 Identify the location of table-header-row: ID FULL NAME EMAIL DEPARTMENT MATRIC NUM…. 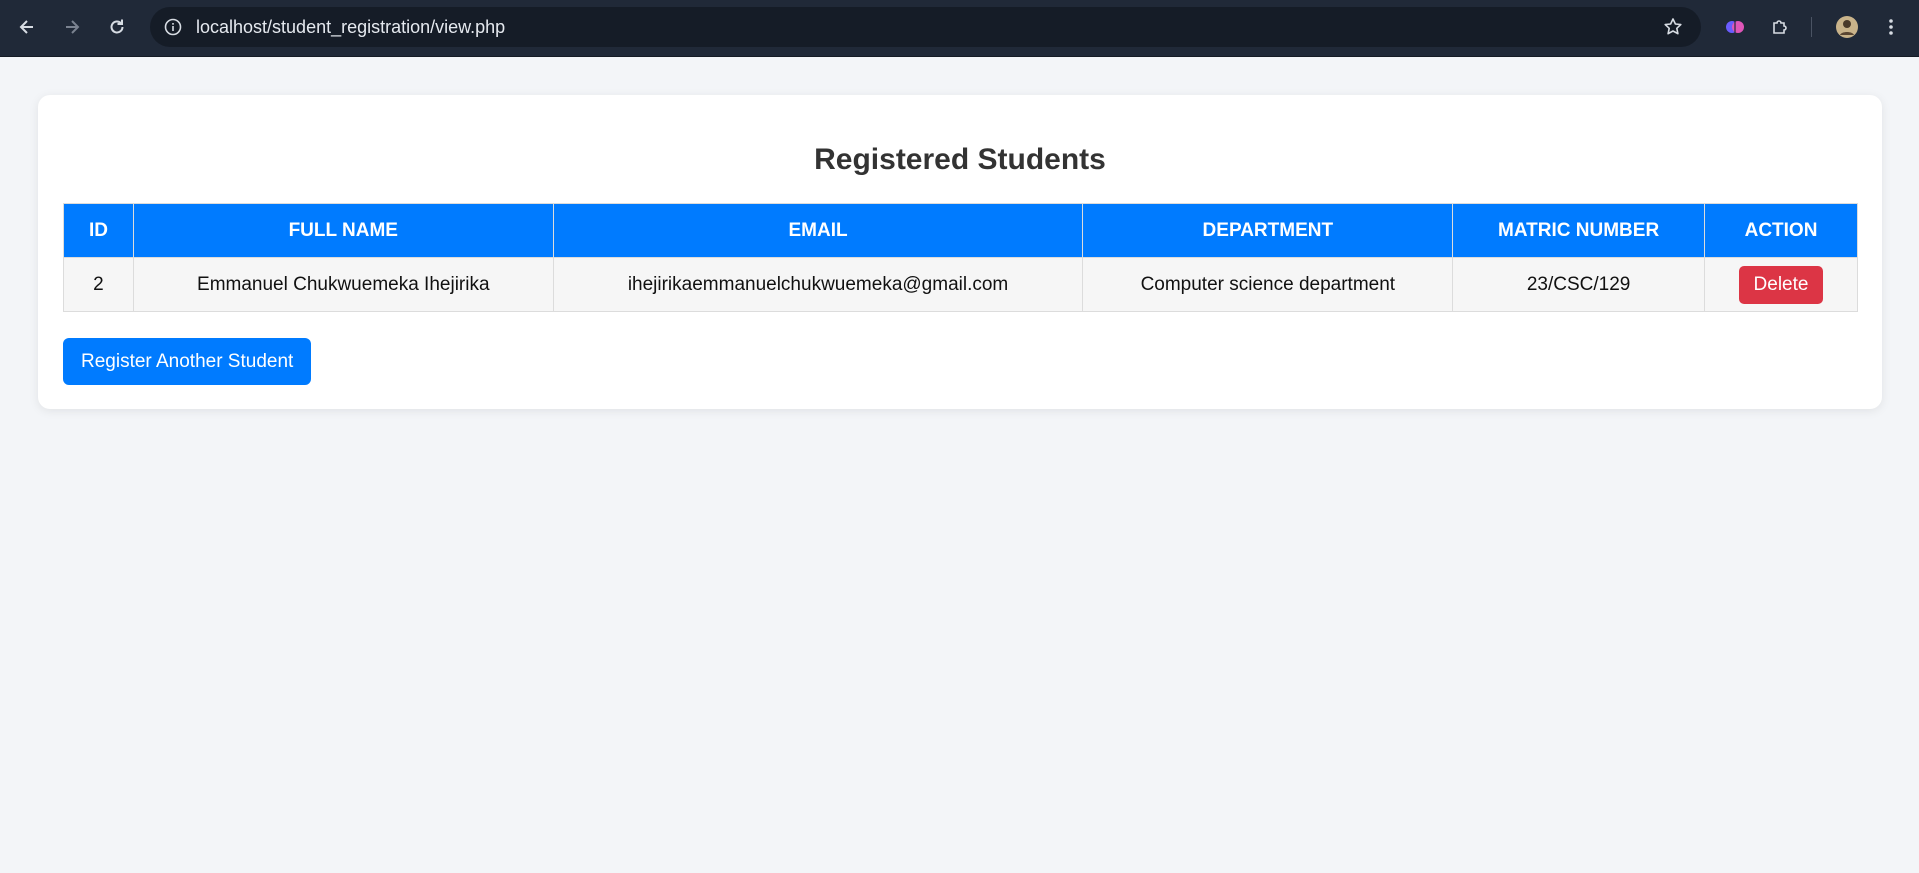
(960, 230).